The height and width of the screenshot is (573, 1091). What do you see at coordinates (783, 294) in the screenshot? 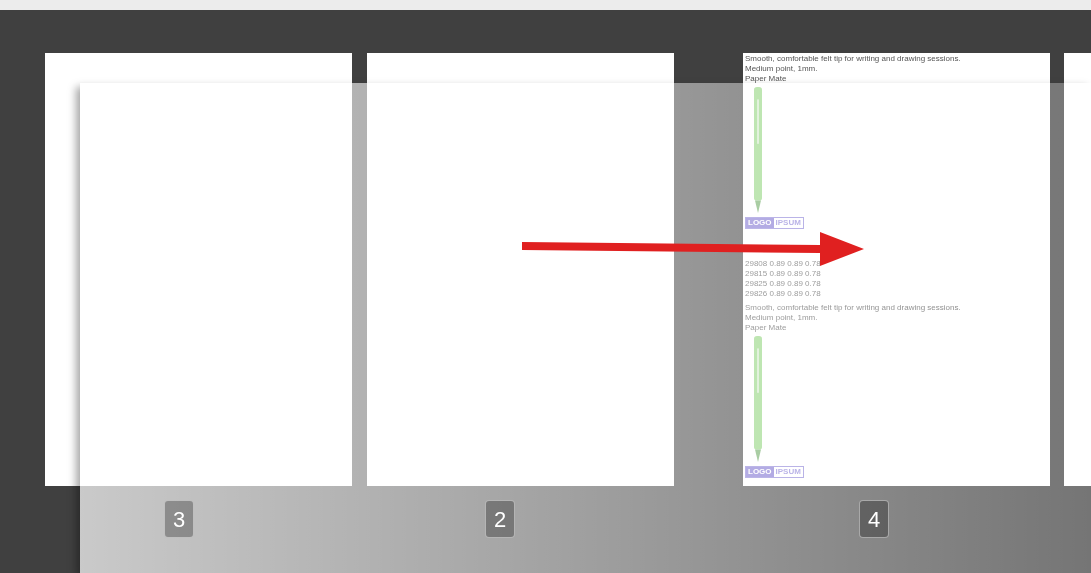
I see `table-row-text: 29826 0.89 0.89 0.78` at bounding box center [783, 294].